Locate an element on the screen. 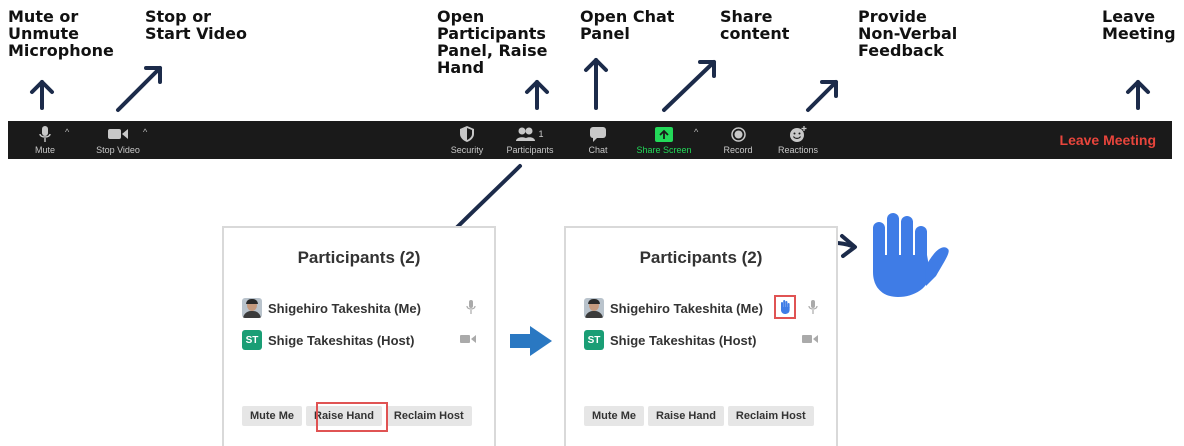 The image size is (1184, 446). security-button: Security is located at coordinates (467, 140).